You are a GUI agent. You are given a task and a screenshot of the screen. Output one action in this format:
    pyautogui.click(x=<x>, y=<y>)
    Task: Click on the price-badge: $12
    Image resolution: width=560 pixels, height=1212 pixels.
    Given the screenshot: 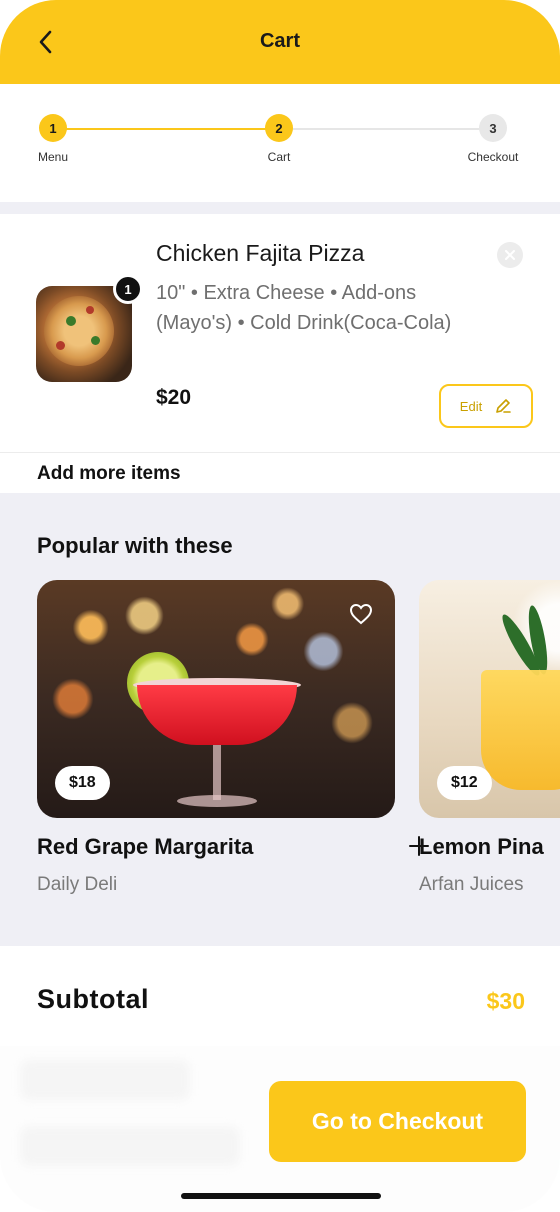 What is the action you would take?
    pyautogui.click(x=464, y=783)
    